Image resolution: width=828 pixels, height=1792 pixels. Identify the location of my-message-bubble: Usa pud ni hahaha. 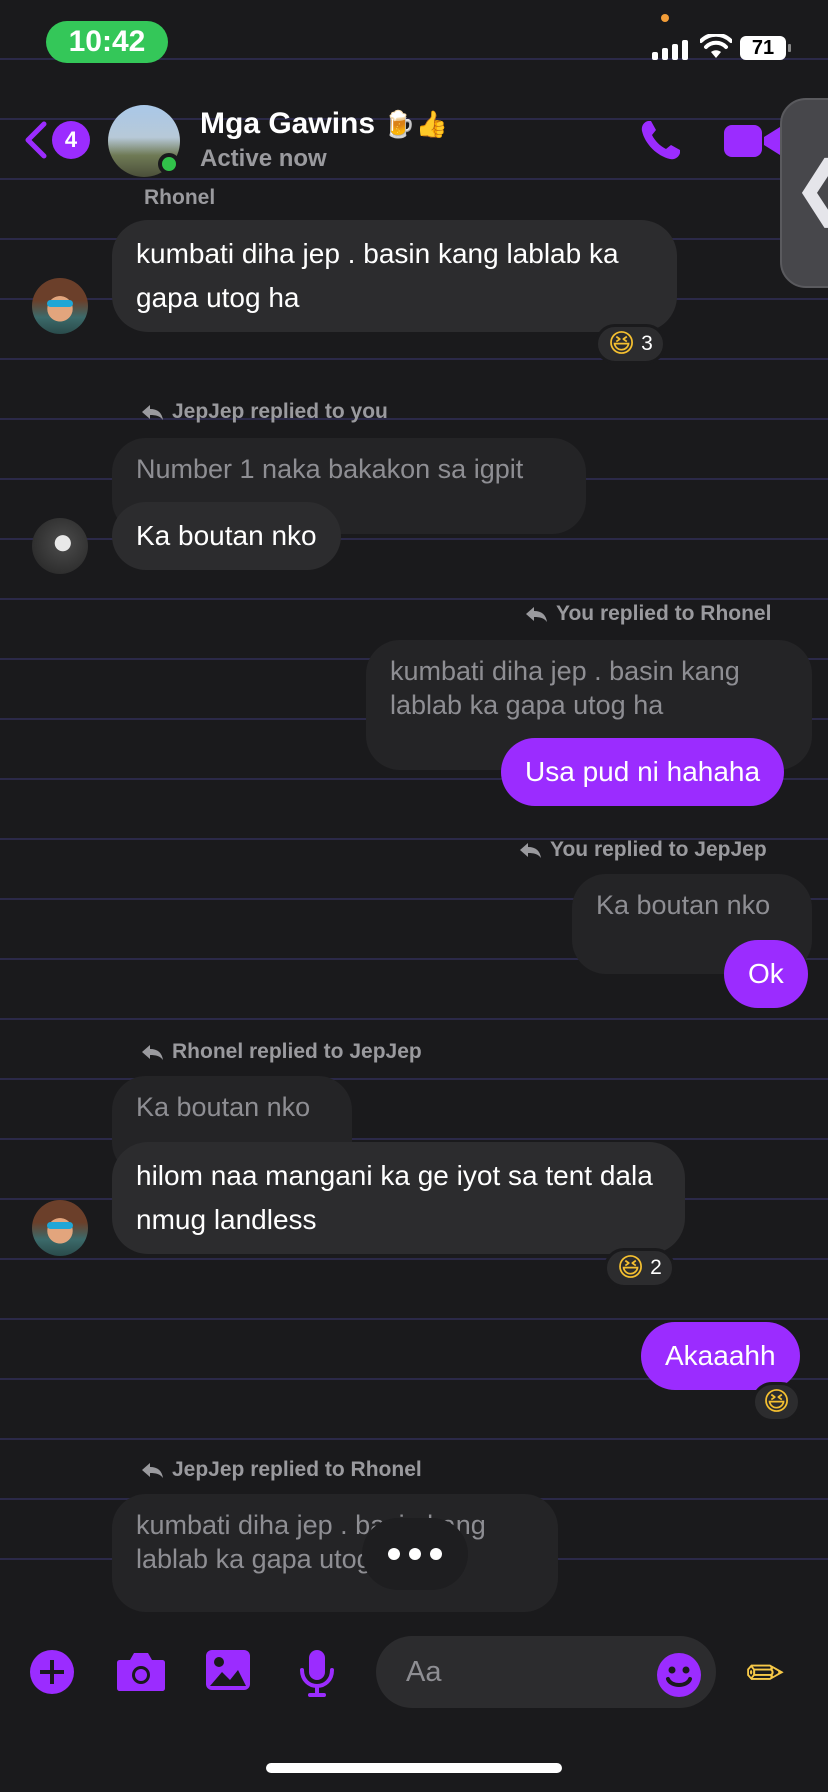
(643, 772).